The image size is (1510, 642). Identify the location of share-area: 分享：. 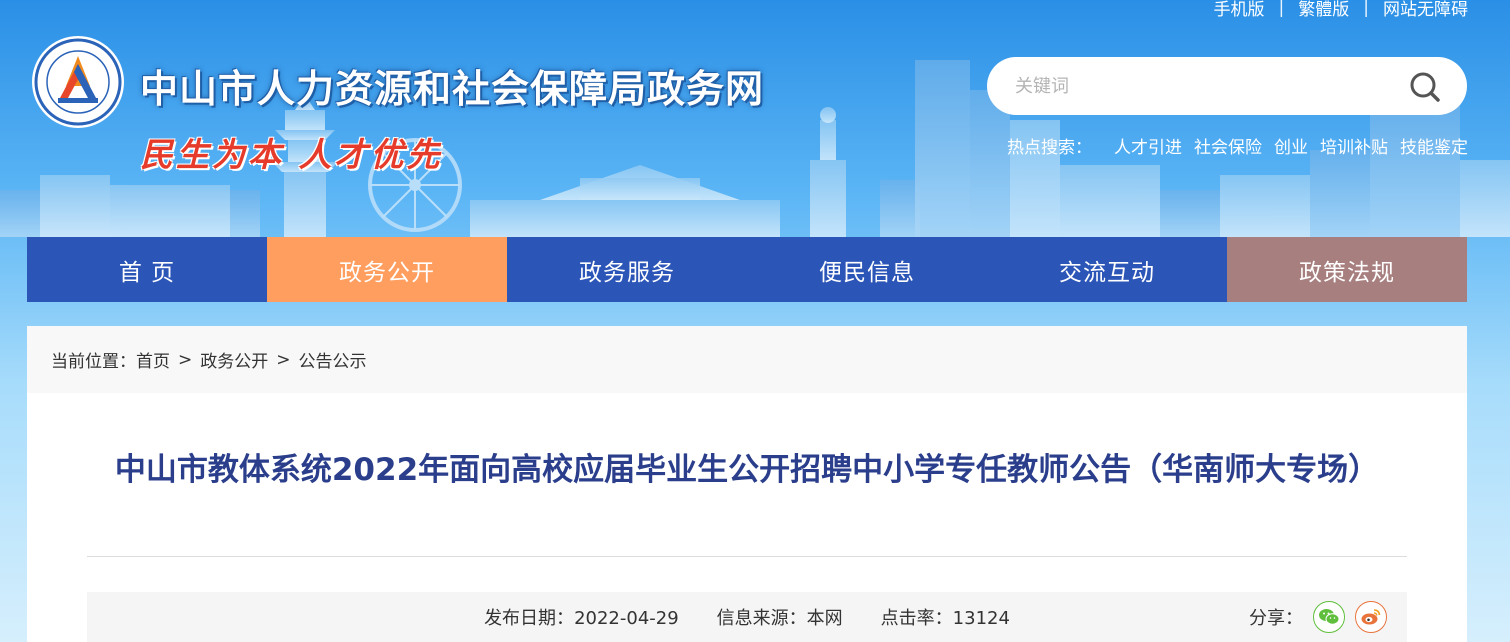
(1318, 617).